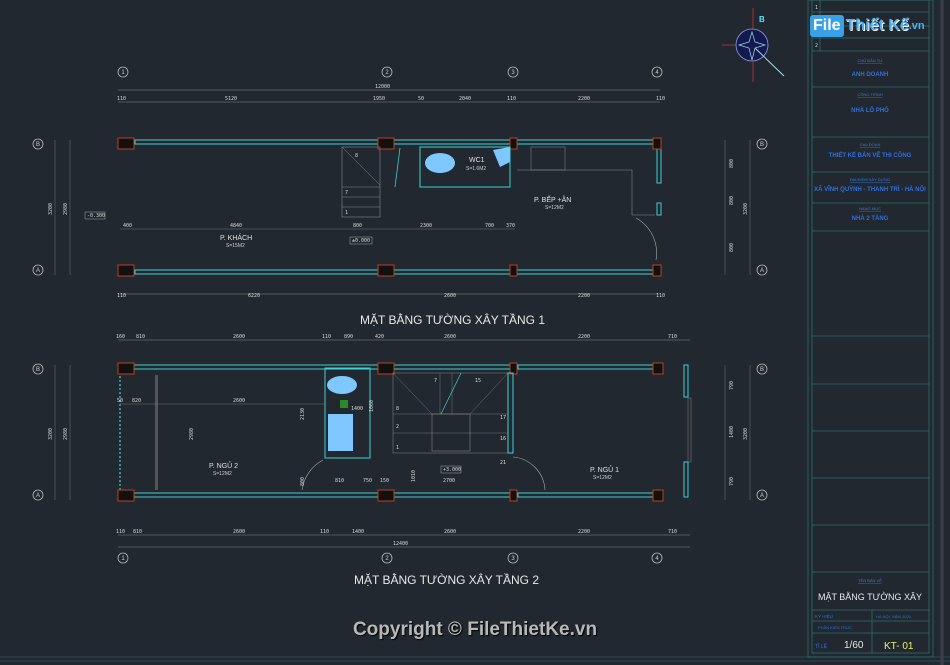 The height and width of the screenshot is (665, 950). Describe the element at coordinates (303, 414) in the screenshot. I see `svg-text: 2130` at that location.